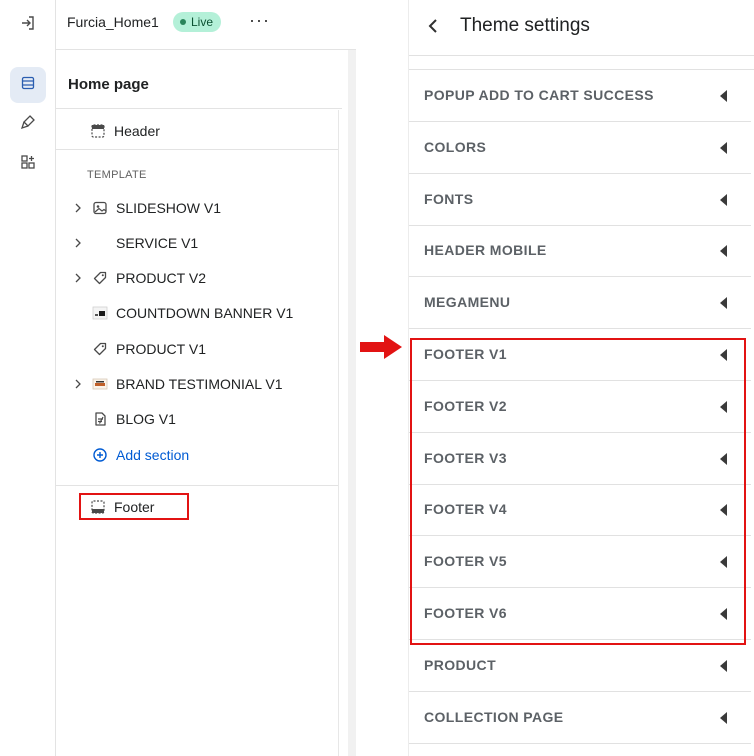 The width and height of the screenshot is (754, 756). I want to click on setting-row-colors: COLORS, so click(580, 148).